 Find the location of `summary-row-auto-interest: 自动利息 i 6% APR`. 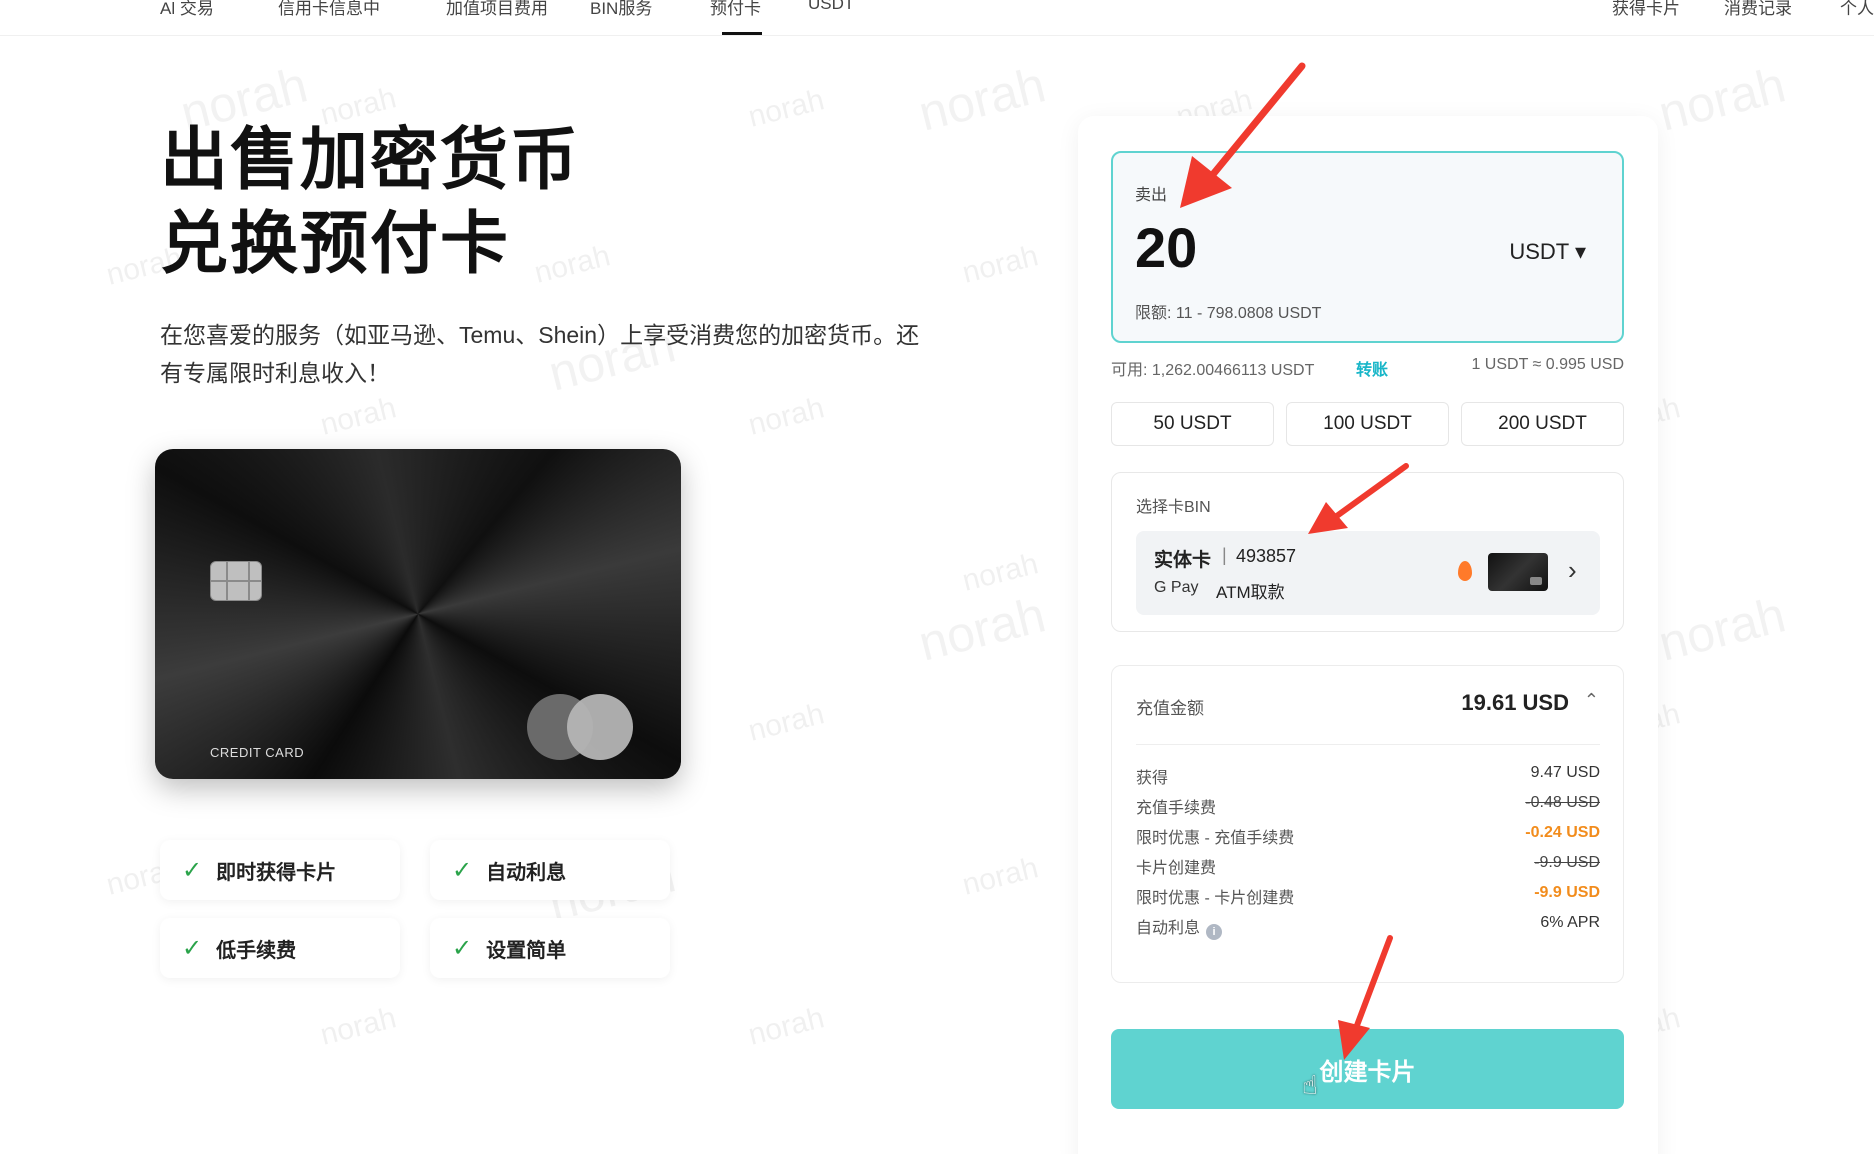

summary-row-auto-interest: 自动利息 i 6% APR is located at coordinates (1368, 927).